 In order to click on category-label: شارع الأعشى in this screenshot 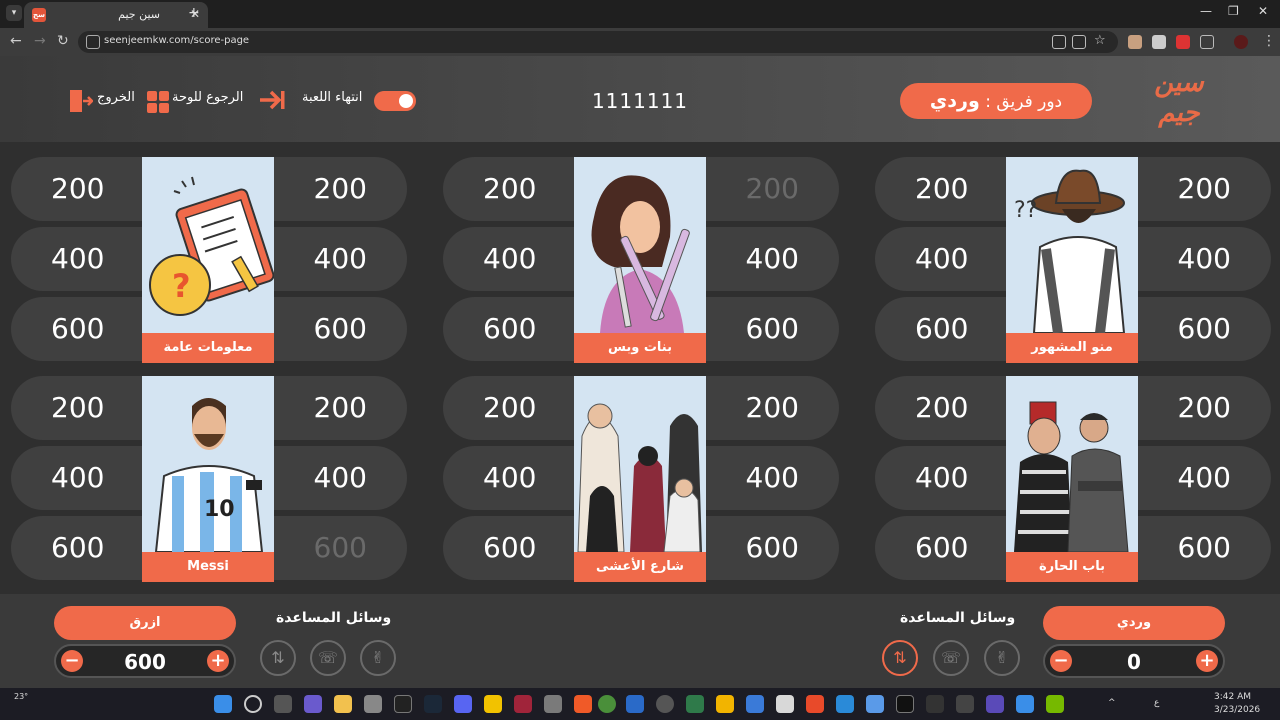, I will do `click(640, 567)`.